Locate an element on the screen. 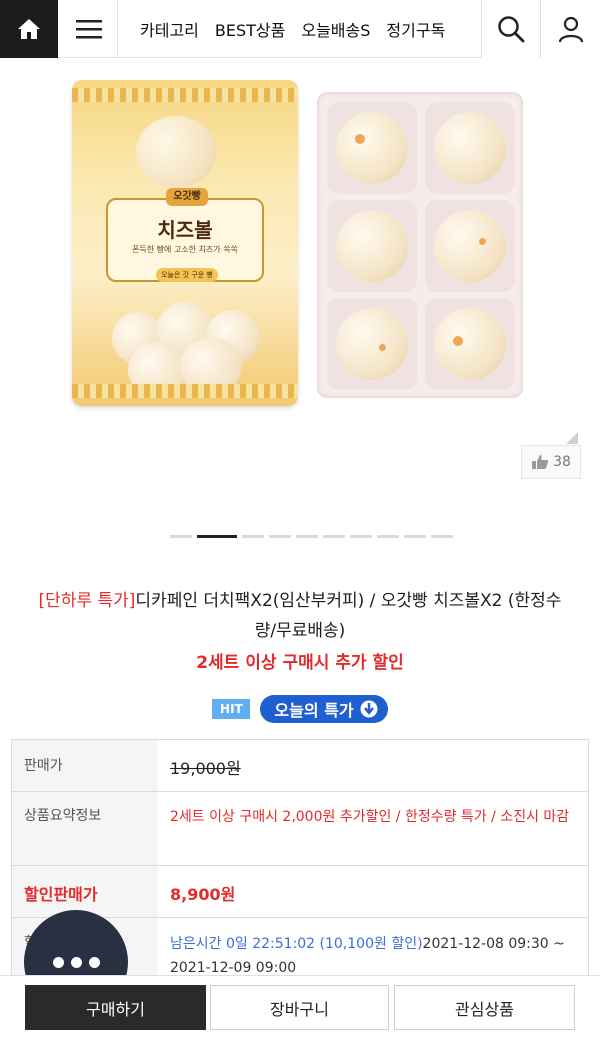 This screenshot has height=1037, width=600. nav-item-best: BEST상품 is located at coordinates (250, 29).